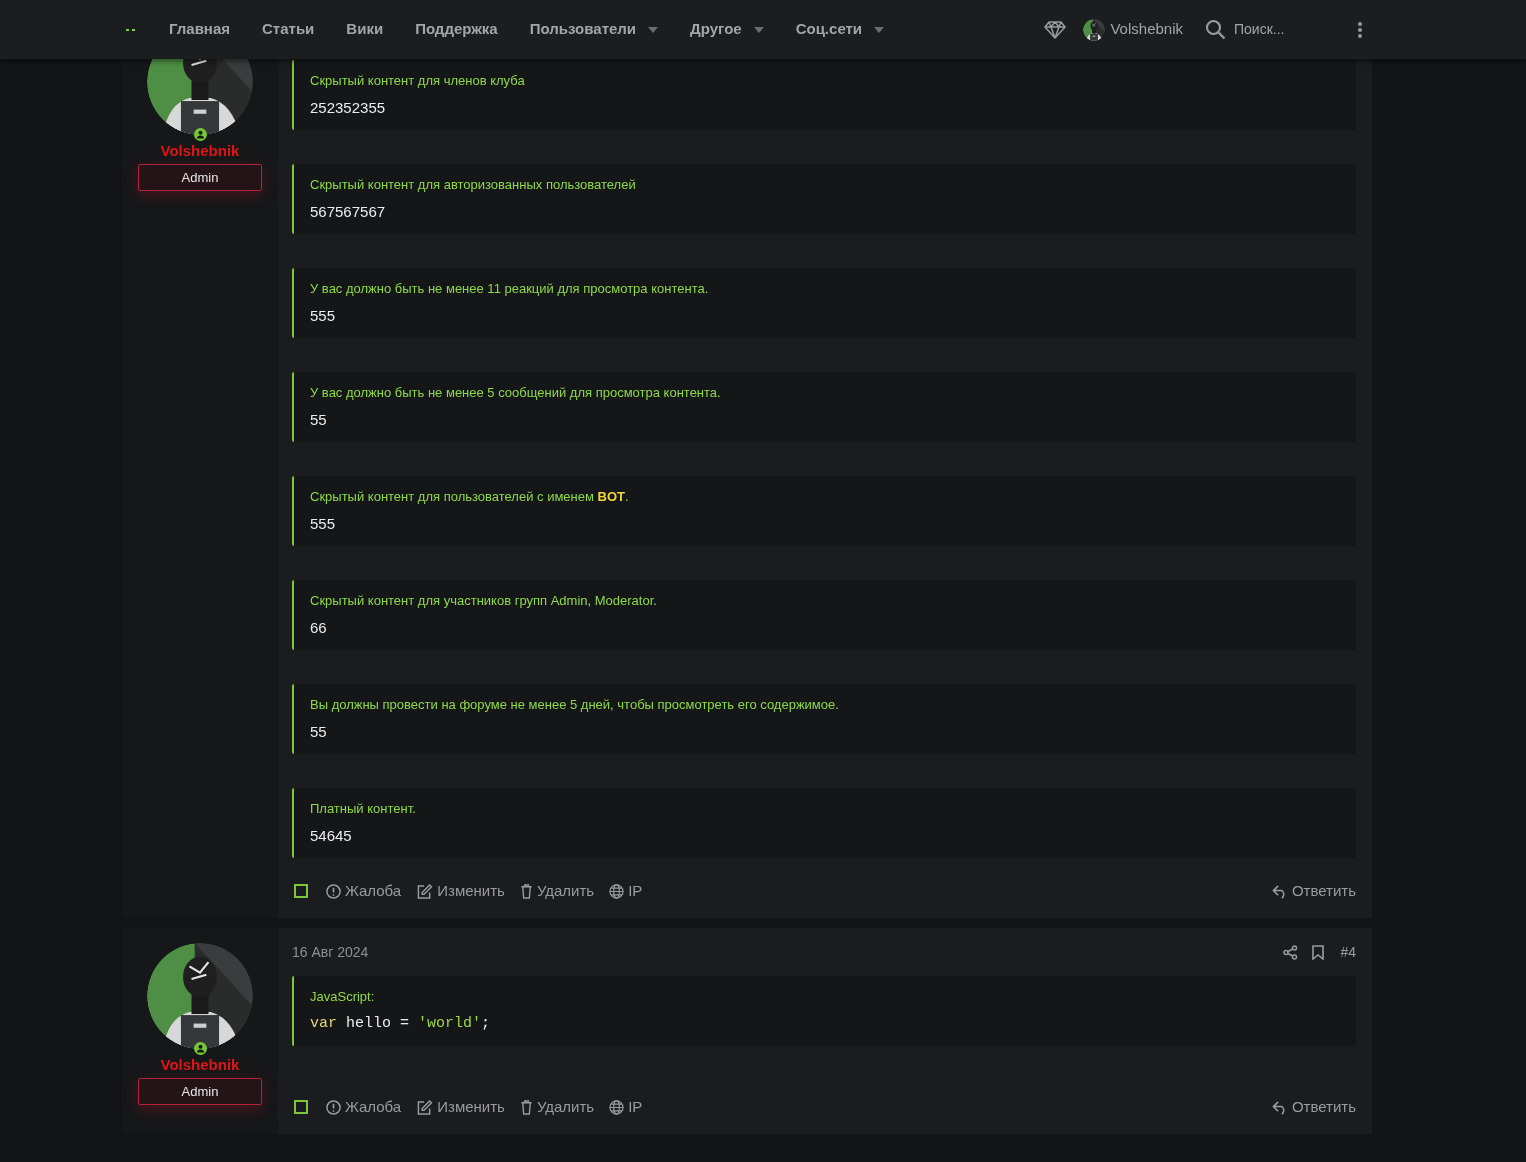  I want to click on bookmark-icon, so click(1318, 952).